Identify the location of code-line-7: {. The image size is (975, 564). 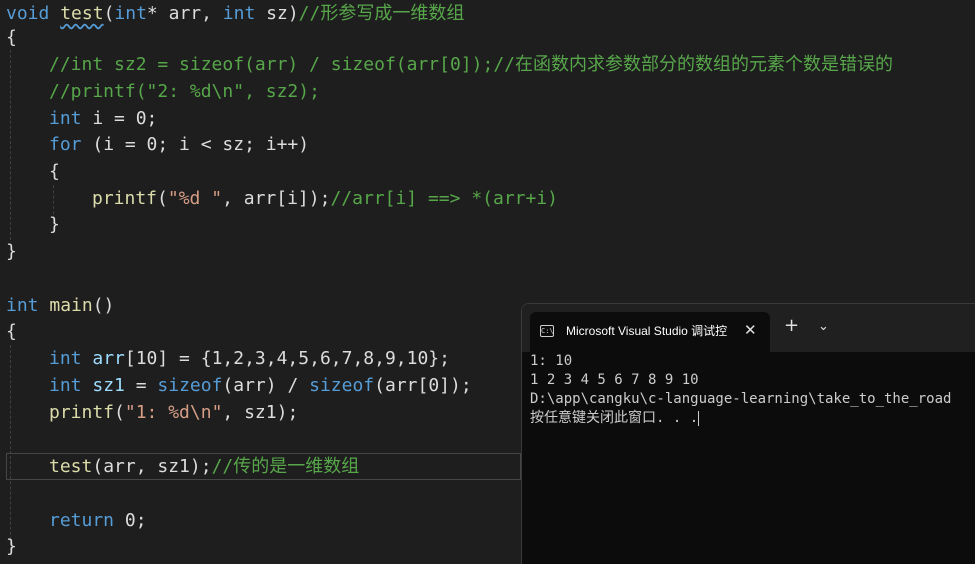
(54, 171).